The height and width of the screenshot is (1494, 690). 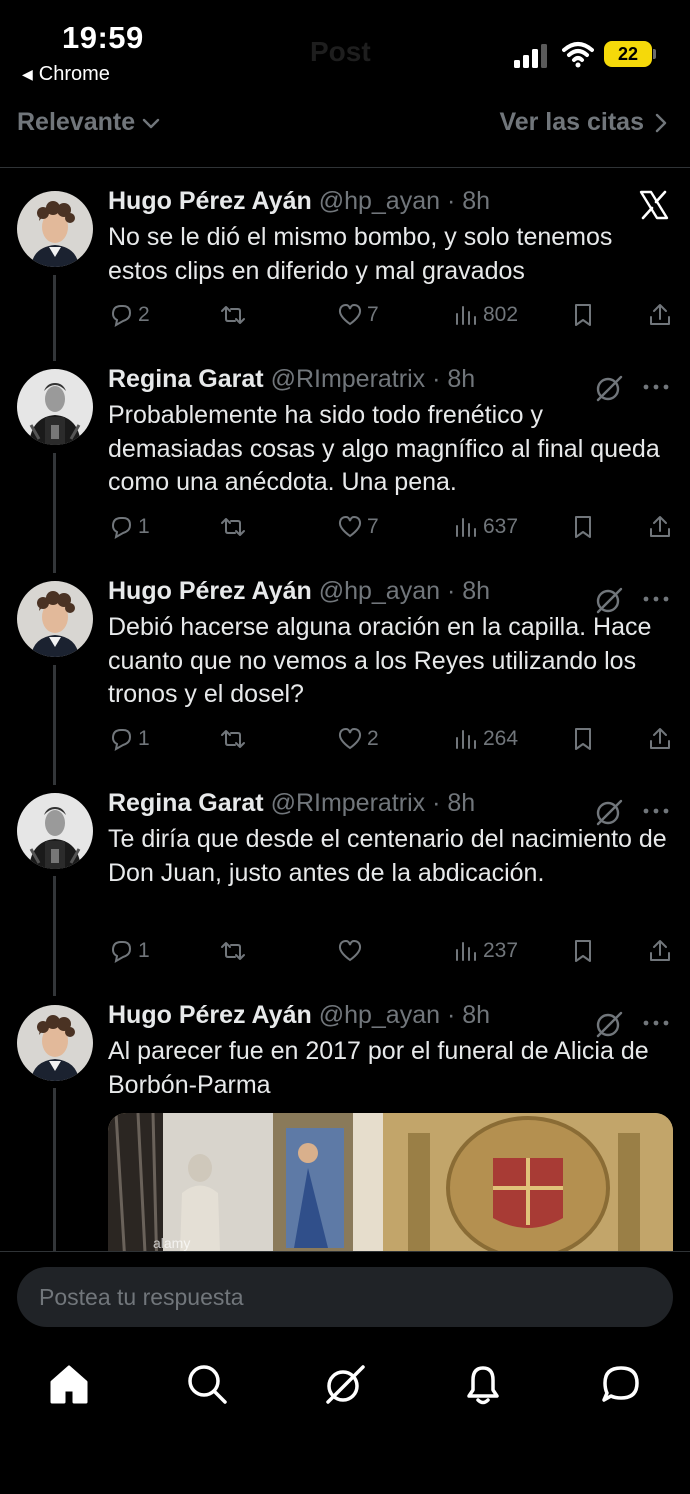 I want to click on tab-bar, so click(x=345, y=1386).